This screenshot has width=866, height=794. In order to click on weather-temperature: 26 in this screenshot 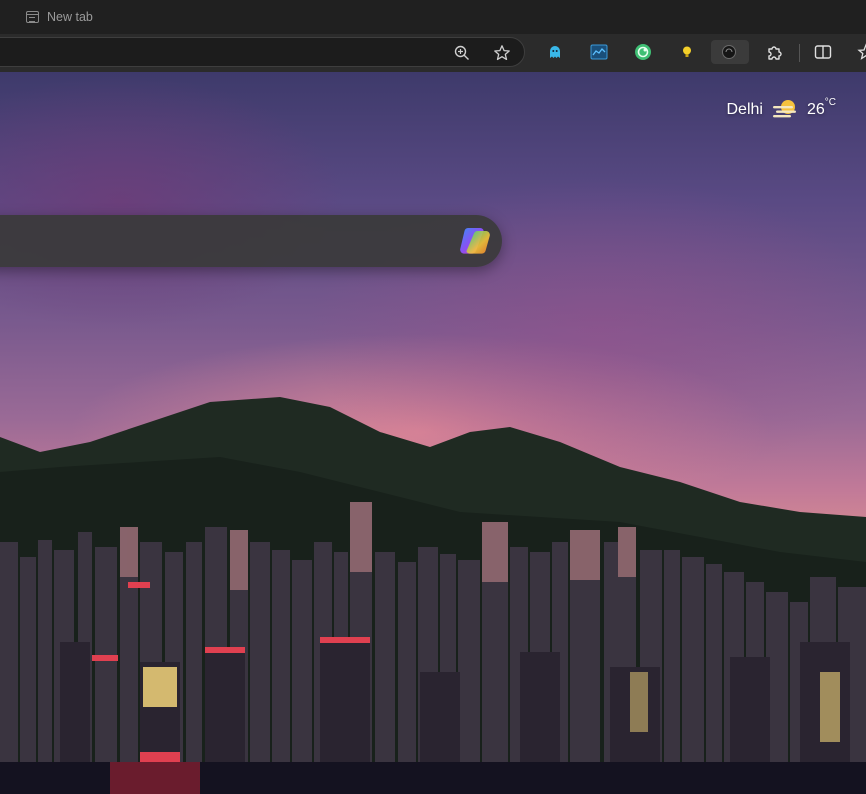, I will do `click(815, 109)`.